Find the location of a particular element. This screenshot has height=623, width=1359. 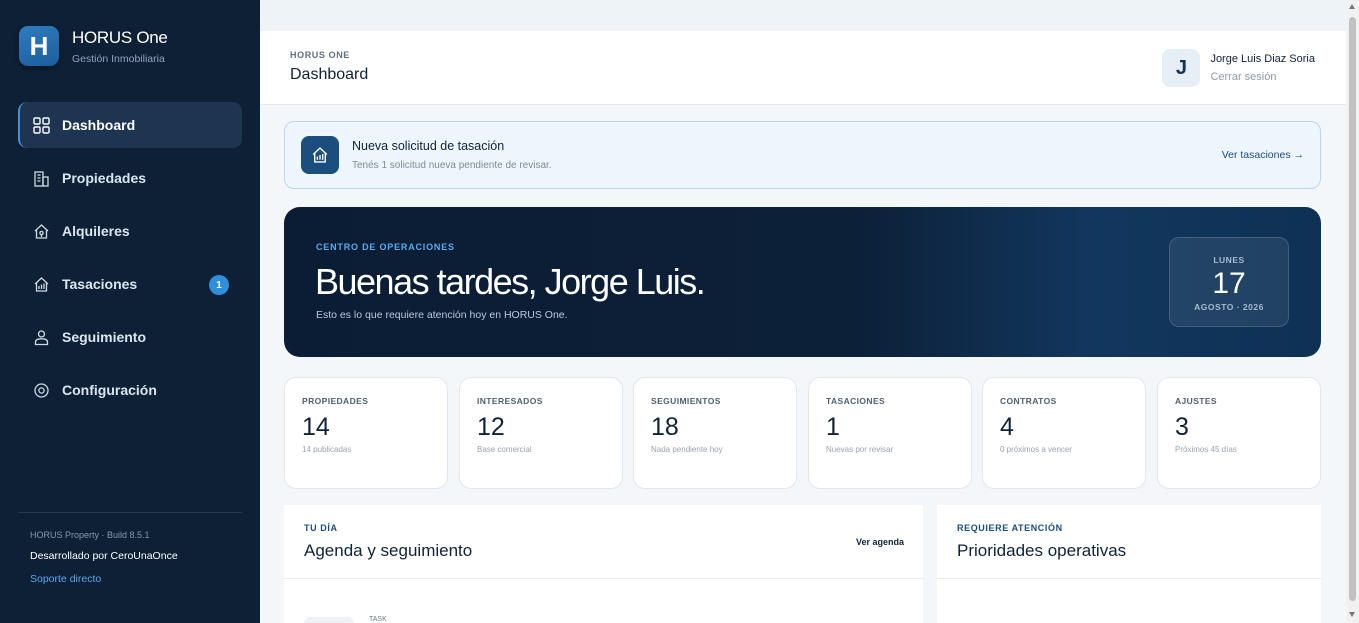

sidebar-item-seguimiento: Seguimiento is located at coordinates (130, 337).